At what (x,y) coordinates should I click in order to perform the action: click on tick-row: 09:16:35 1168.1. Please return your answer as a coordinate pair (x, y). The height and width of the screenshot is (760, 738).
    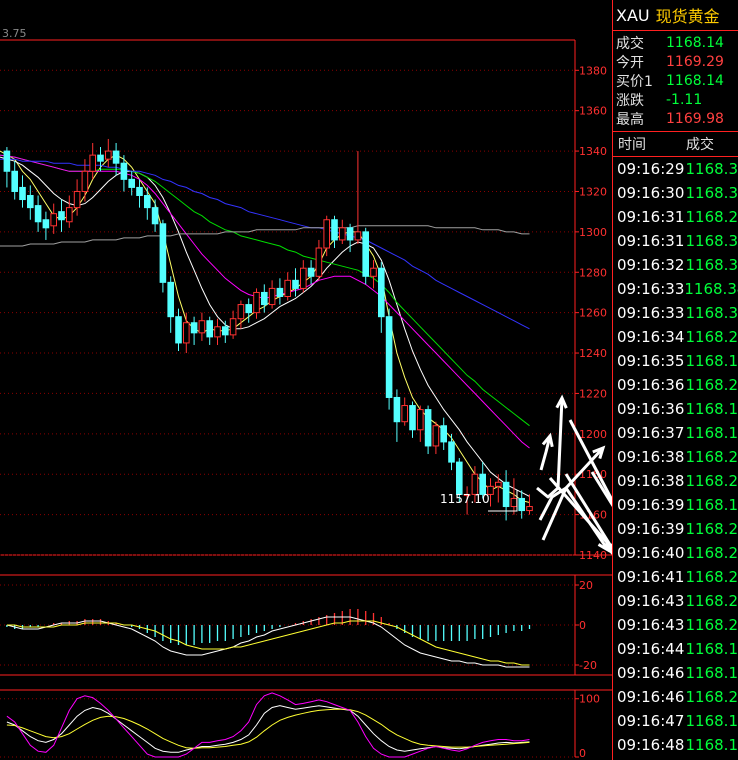
    Looking at the image, I should click on (675, 361).